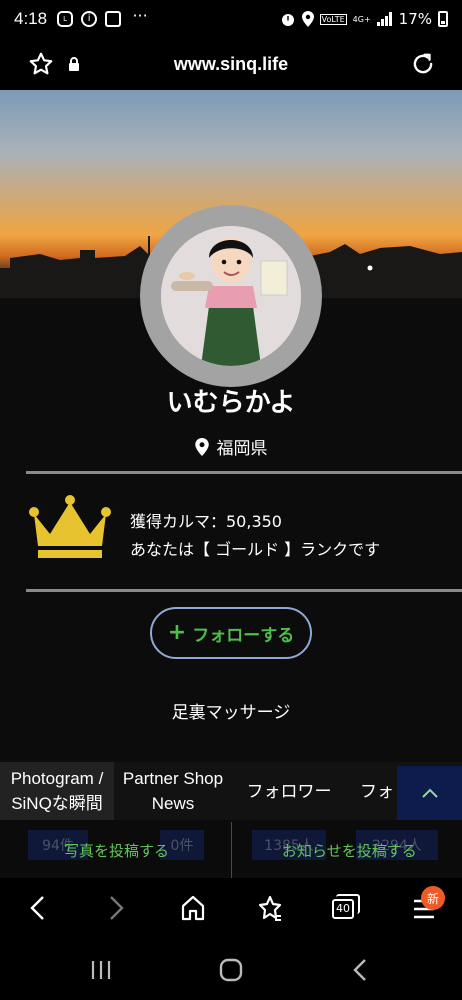 The height and width of the screenshot is (1000, 462). I want to click on reload-icon, so click(423, 64).